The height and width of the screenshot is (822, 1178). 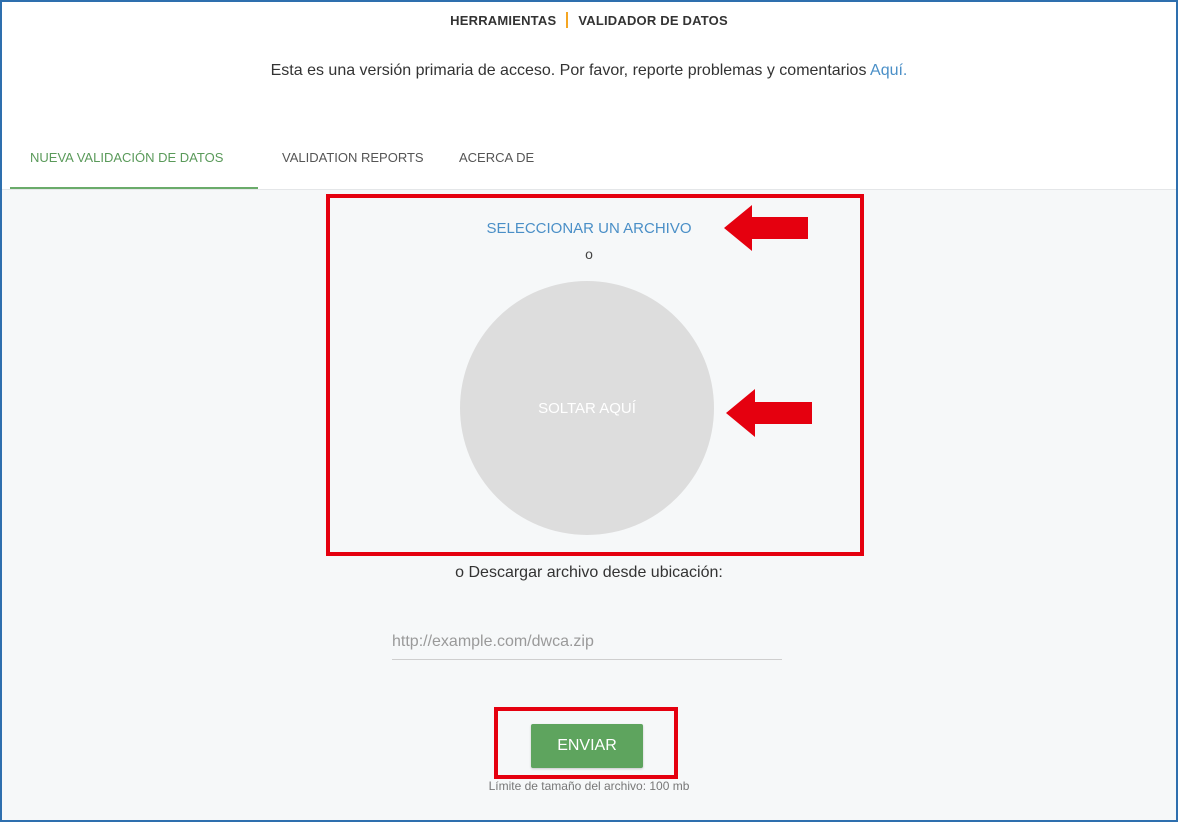 What do you see at coordinates (567, 20) in the screenshot?
I see `breadcrumb-separator` at bounding box center [567, 20].